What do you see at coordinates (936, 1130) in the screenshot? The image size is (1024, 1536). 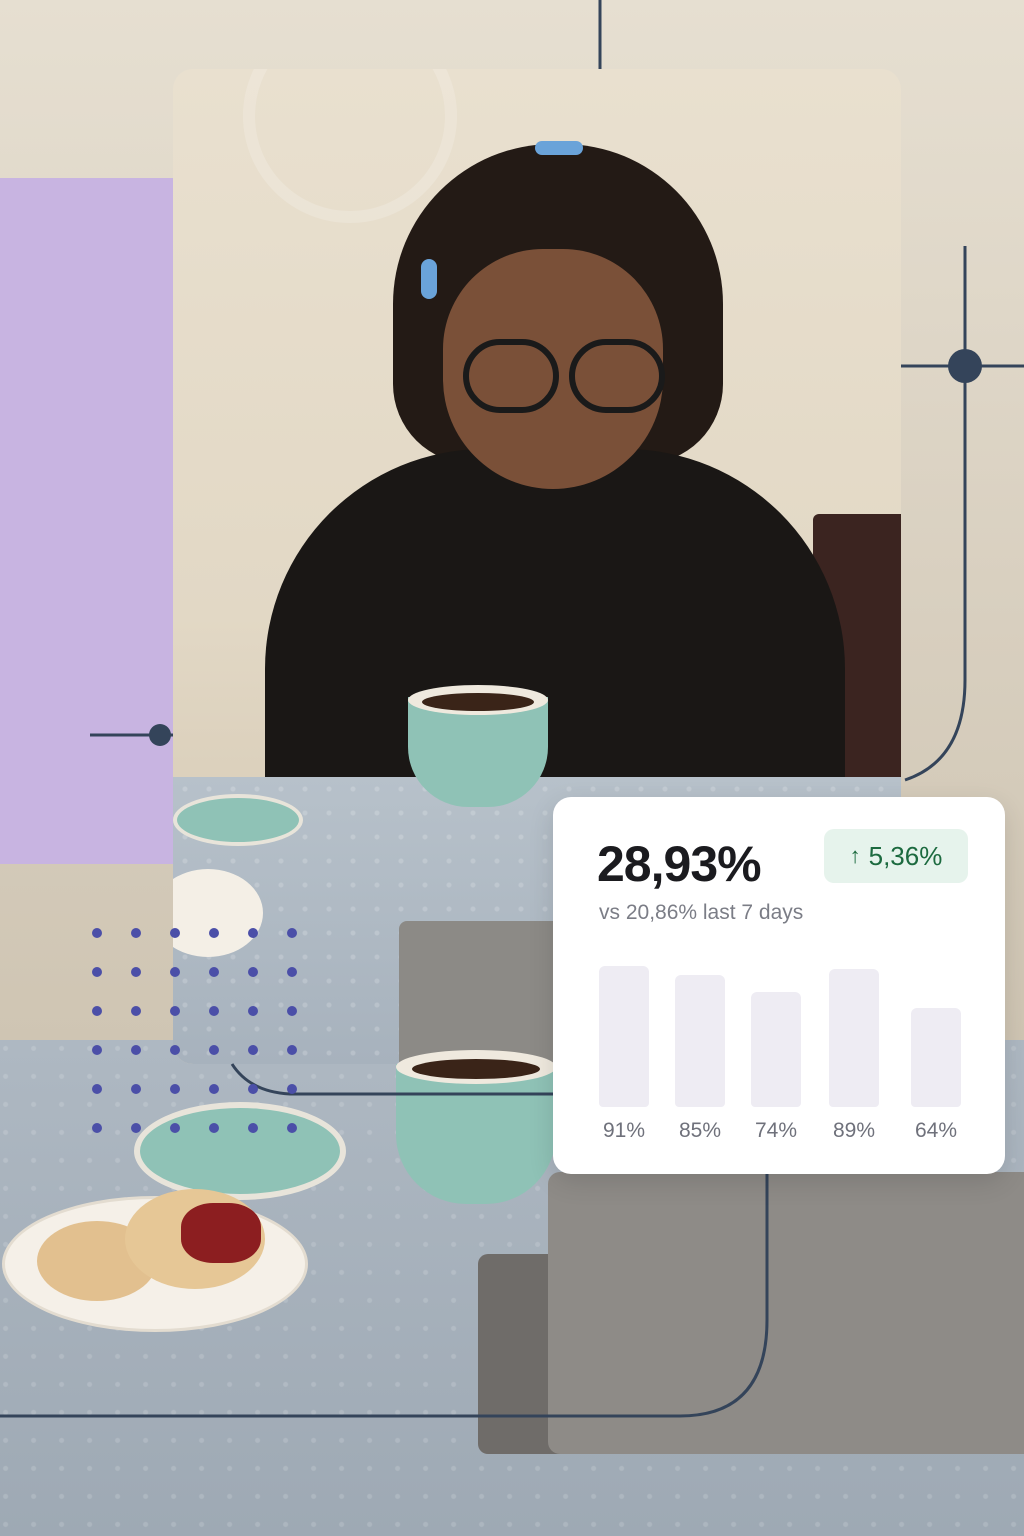 I see `bar-label: 64%` at bounding box center [936, 1130].